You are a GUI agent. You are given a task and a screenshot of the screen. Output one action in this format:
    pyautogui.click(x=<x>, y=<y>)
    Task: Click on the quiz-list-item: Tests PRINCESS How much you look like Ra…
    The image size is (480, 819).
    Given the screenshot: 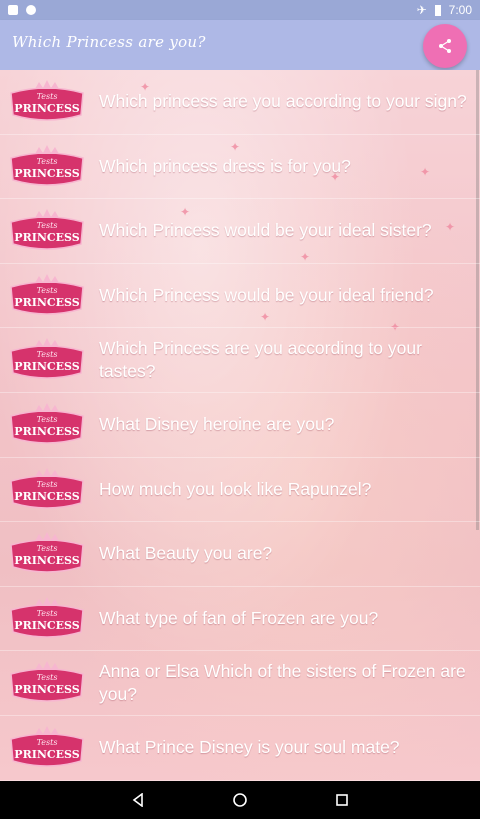 What is the action you would take?
    pyautogui.click(x=240, y=490)
    